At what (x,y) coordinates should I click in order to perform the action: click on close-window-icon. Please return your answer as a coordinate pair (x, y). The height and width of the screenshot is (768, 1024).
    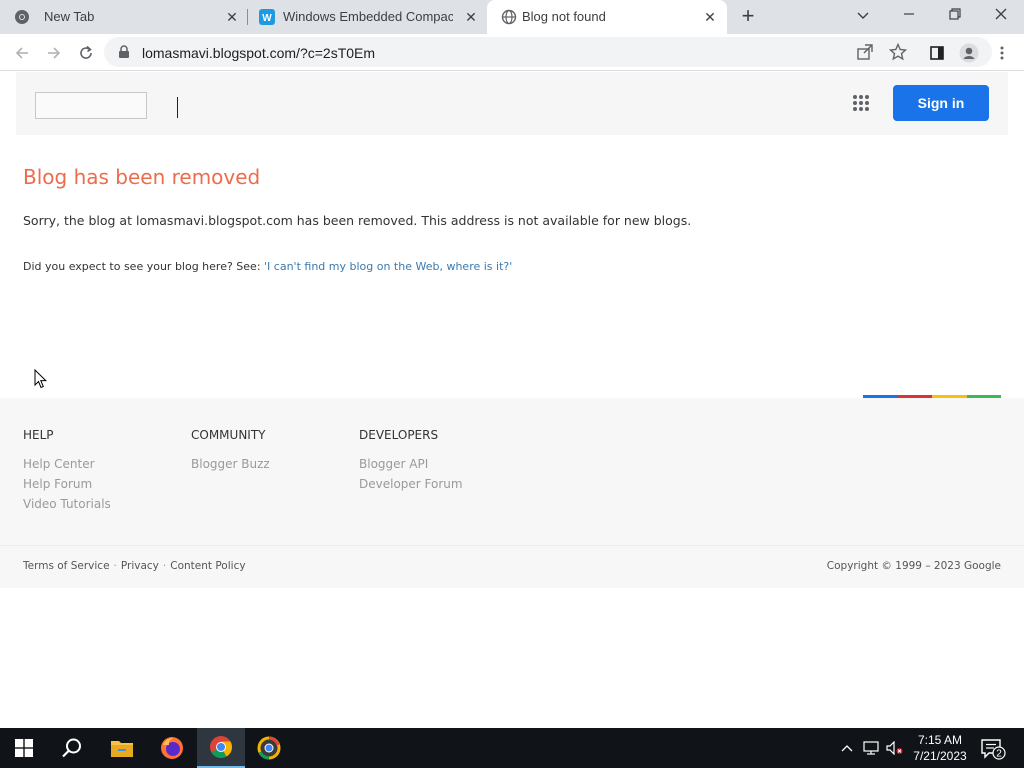
    Looking at the image, I should click on (1001, 17).